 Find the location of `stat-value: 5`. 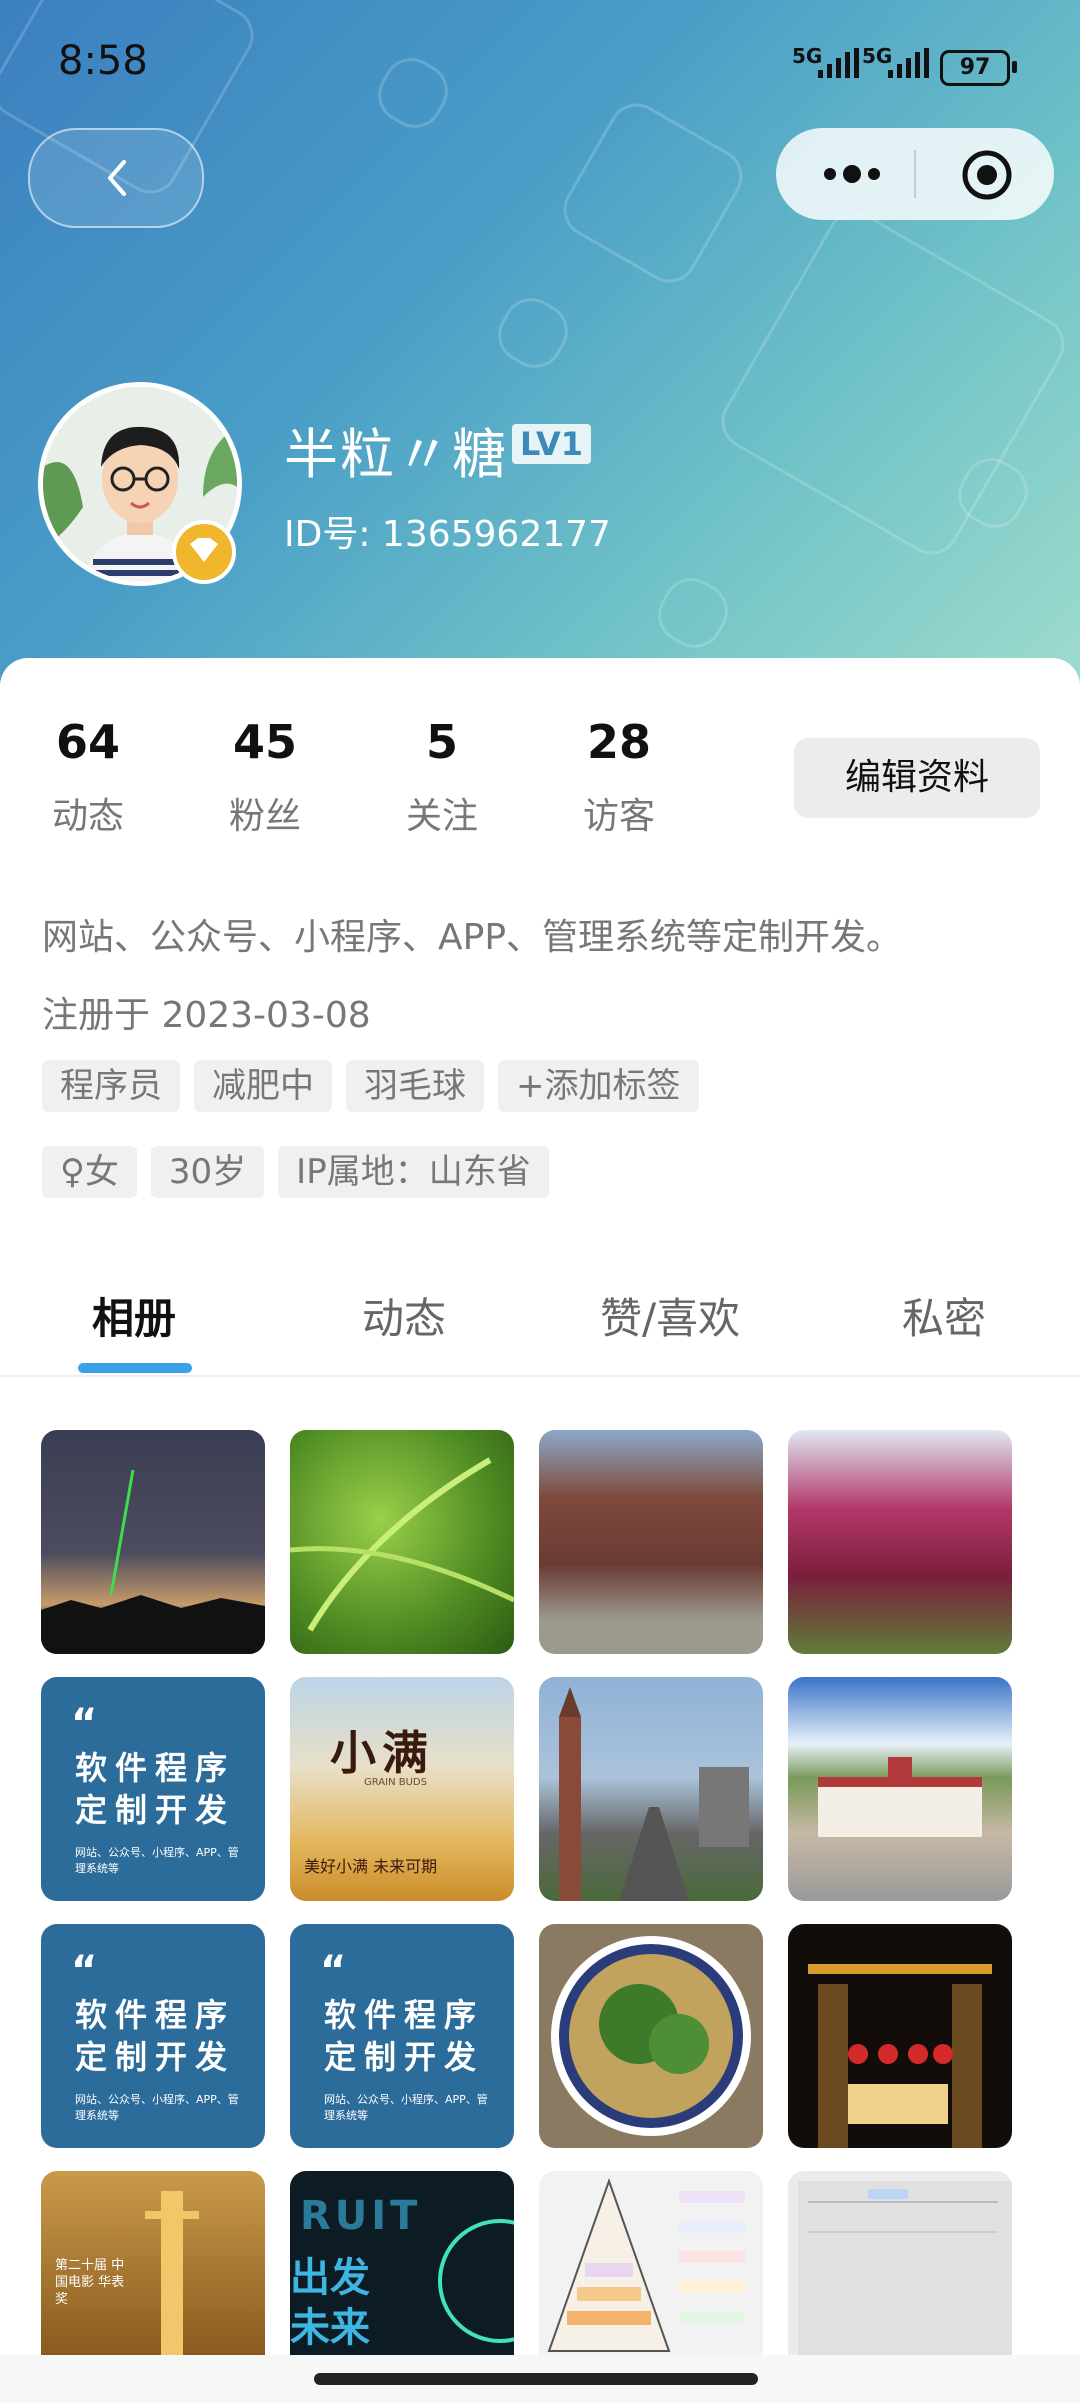

stat-value: 5 is located at coordinates (441, 742).